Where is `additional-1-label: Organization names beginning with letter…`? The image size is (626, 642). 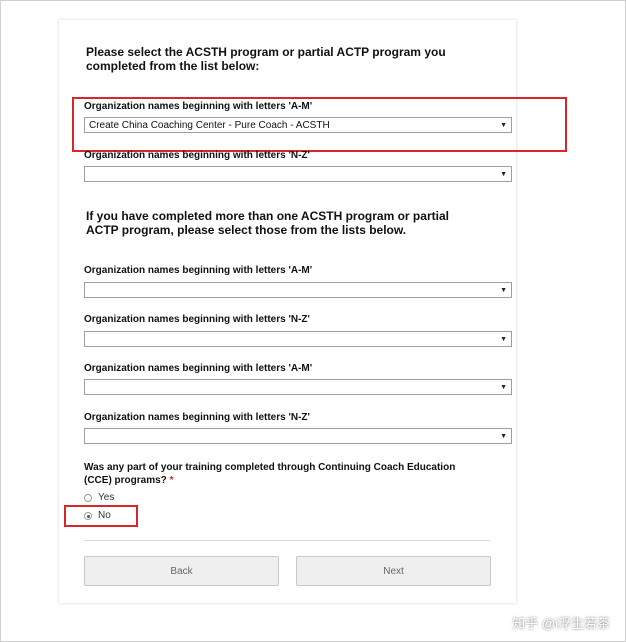
additional-1-label: Organization names beginning with letter… is located at coordinates (198, 270).